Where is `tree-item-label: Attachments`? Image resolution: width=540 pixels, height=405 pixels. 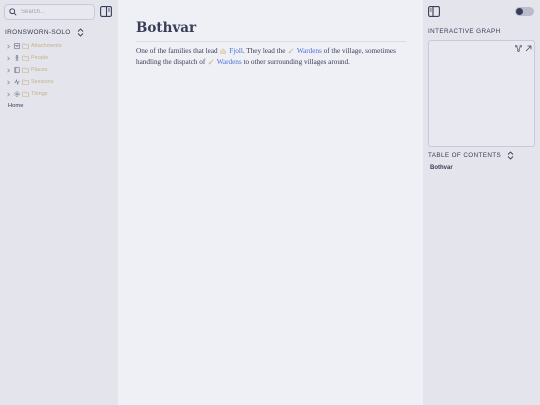 tree-item-label: Attachments is located at coordinates (46, 46).